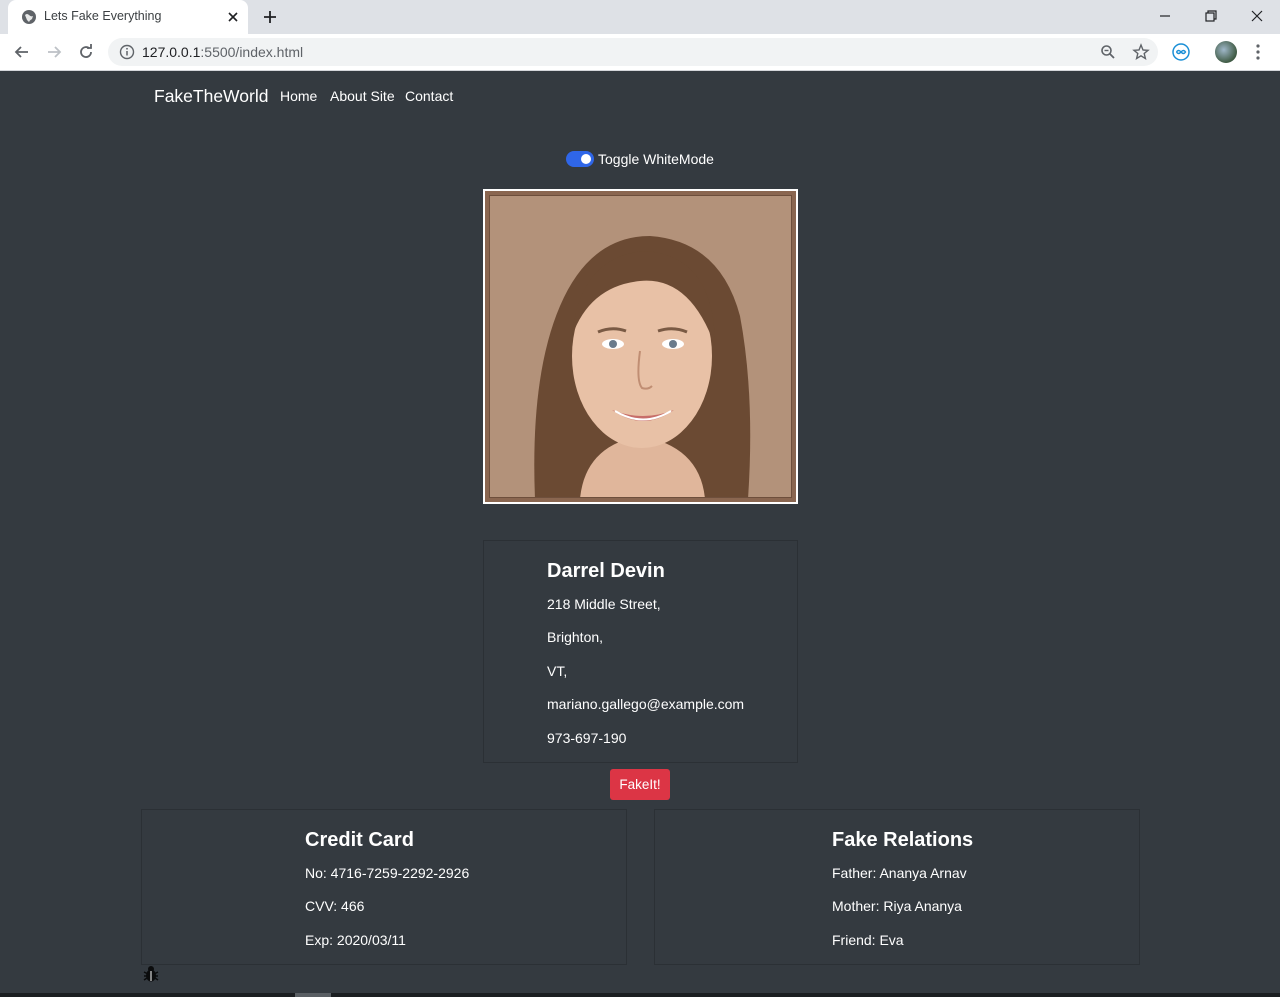 Image resolution: width=1280 pixels, height=997 pixels. I want to click on tab-title: Lets Fake Everything, so click(103, 16).